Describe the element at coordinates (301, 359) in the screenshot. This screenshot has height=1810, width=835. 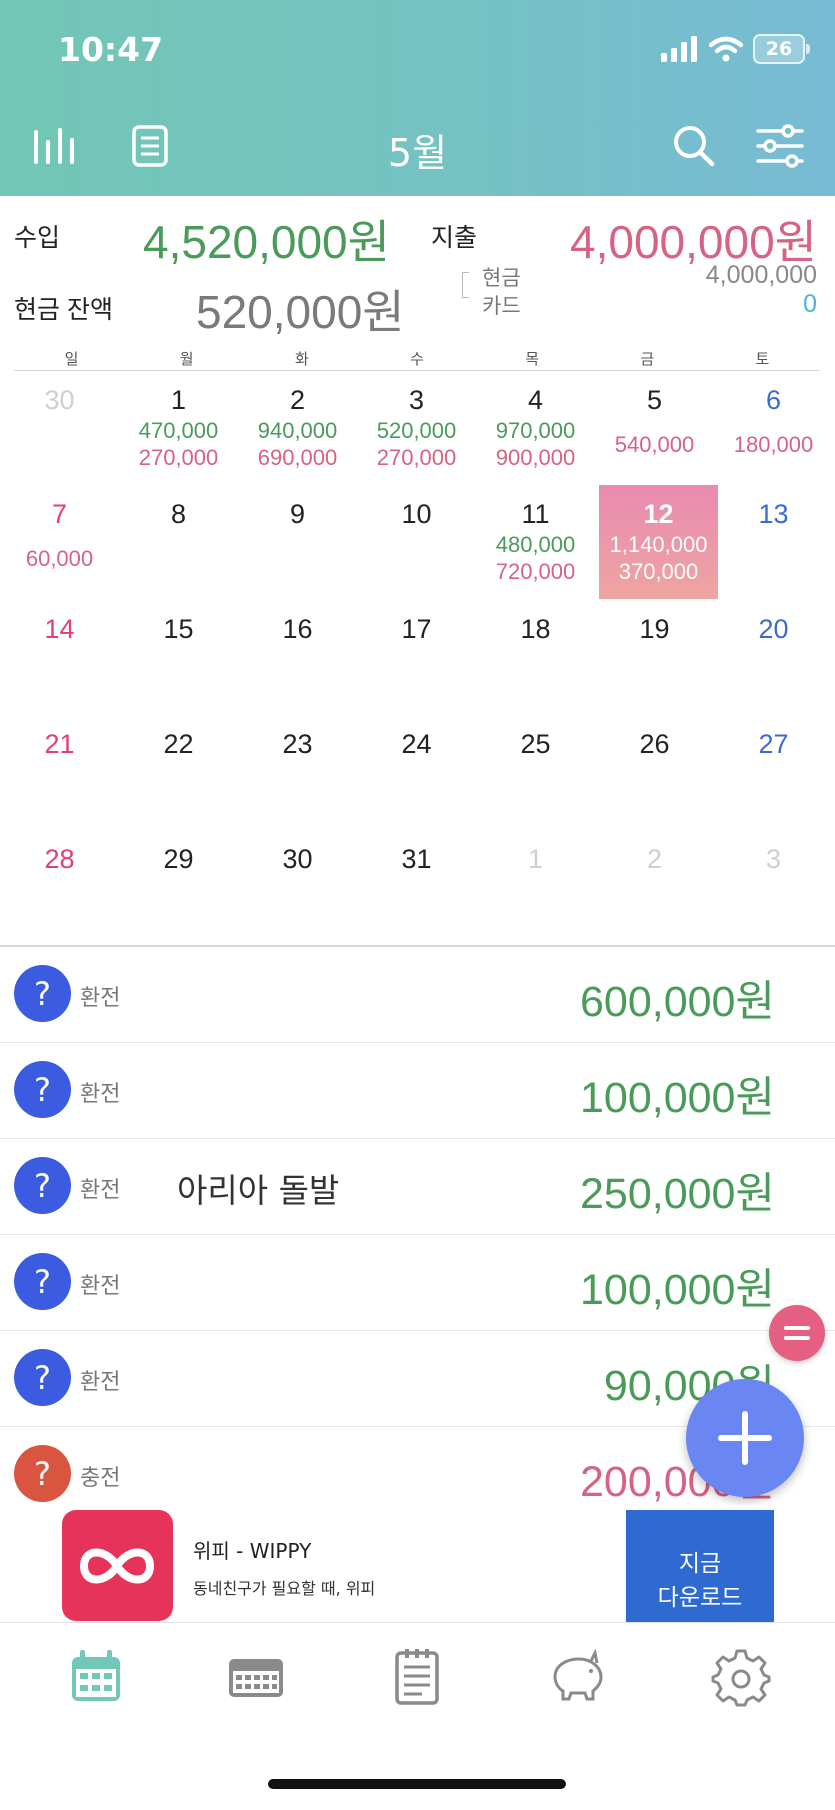
I see `weekday-tue: 화` at that location.